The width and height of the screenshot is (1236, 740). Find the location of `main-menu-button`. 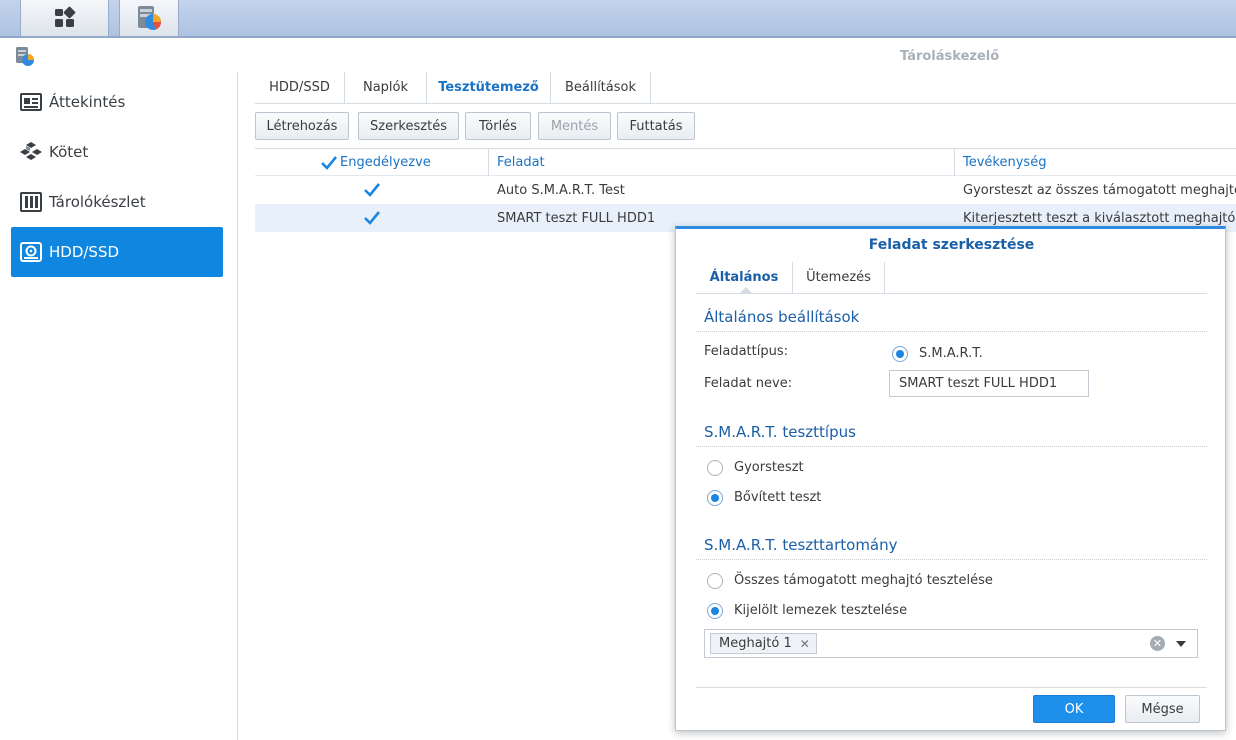

main-menu-button is located at coordinates (64, 18).